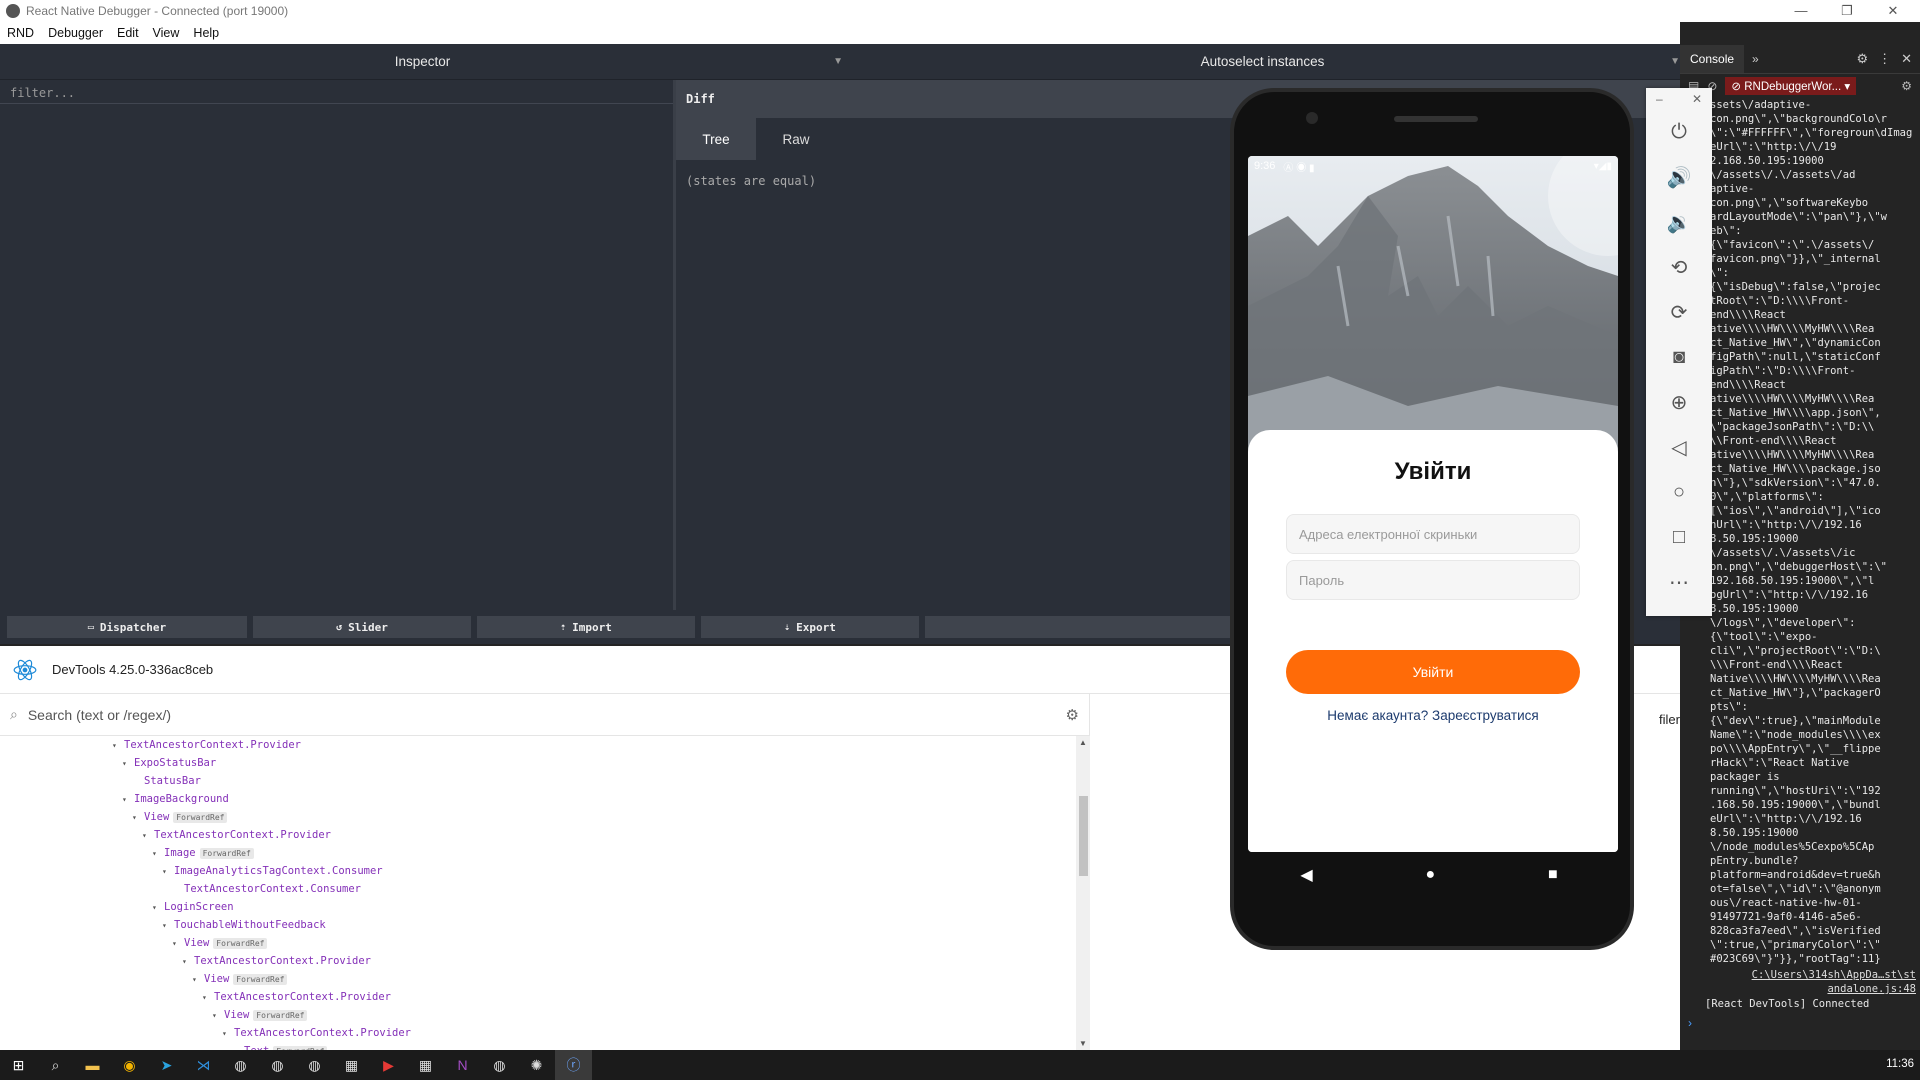  What do you see at coordinates (1430, 875) in the screenshot?
I see `home-nav-icon: ●` at bounding box center [1430, 875].